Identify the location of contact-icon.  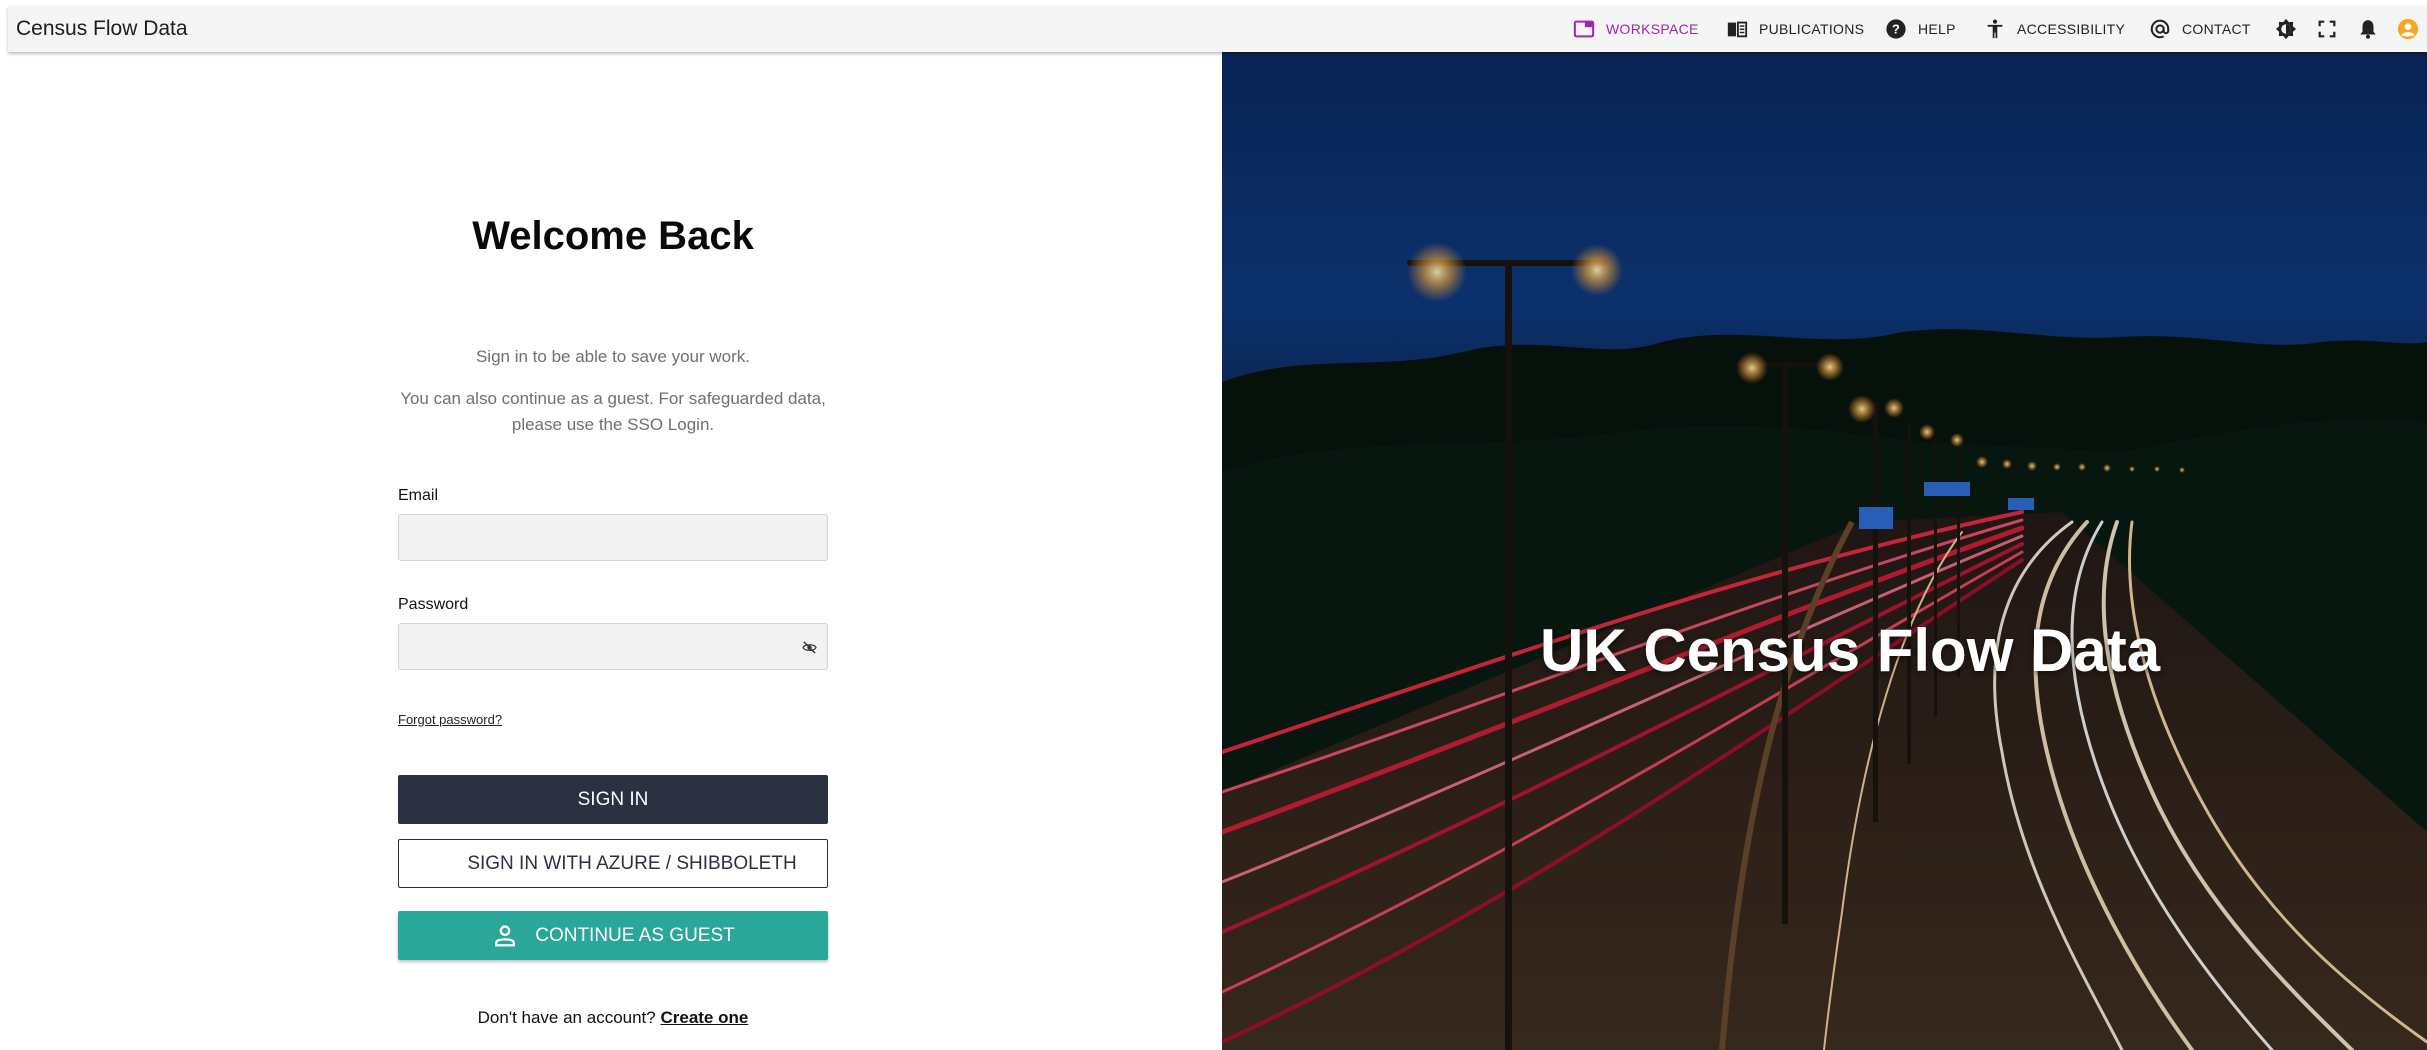
(2160, 29).